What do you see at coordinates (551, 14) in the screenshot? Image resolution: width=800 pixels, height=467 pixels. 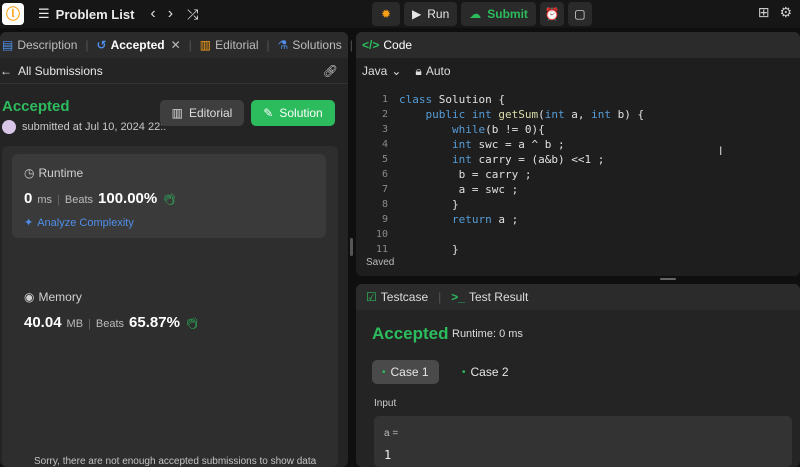 I see `timer-button: ⏰` at bounding box center [551, 14].